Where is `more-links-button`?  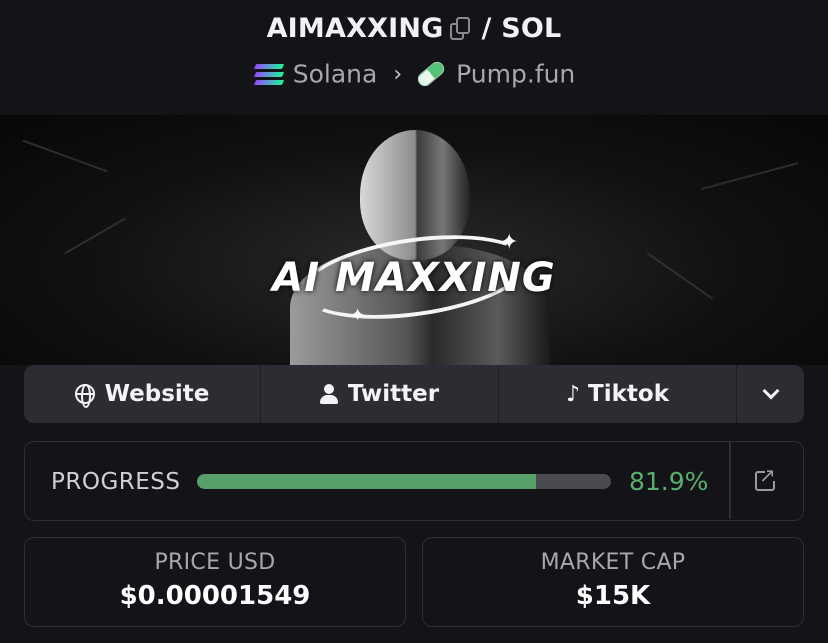
more-links-button is located at coordinates (770, 394).